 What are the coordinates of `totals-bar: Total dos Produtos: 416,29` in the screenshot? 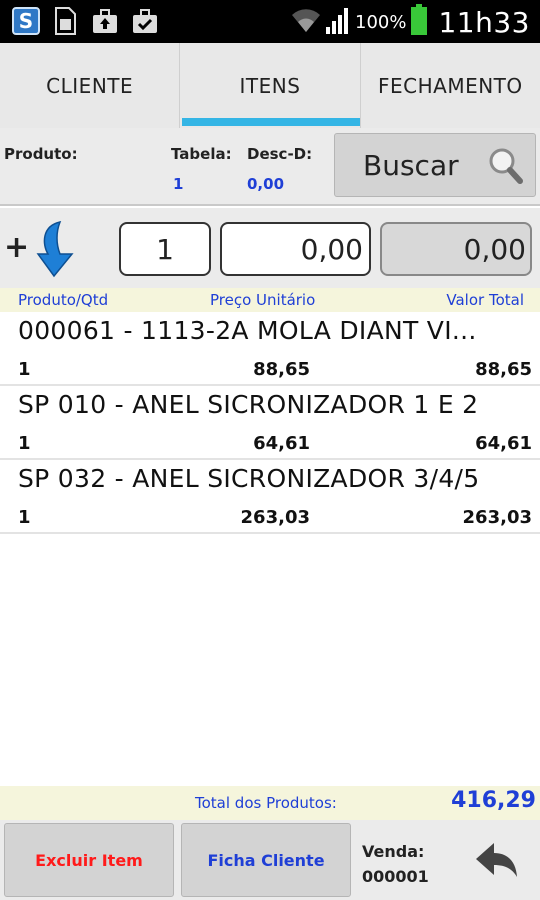 It's located at (270, 803).